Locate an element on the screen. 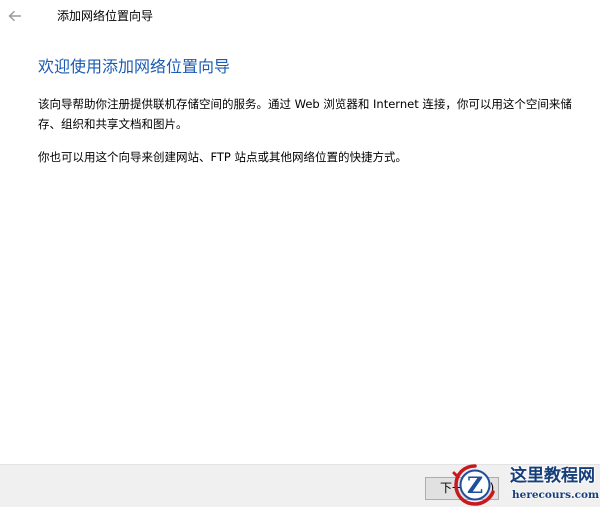 The image size is (600, 507). back-button is located at coordinates (15, 16).